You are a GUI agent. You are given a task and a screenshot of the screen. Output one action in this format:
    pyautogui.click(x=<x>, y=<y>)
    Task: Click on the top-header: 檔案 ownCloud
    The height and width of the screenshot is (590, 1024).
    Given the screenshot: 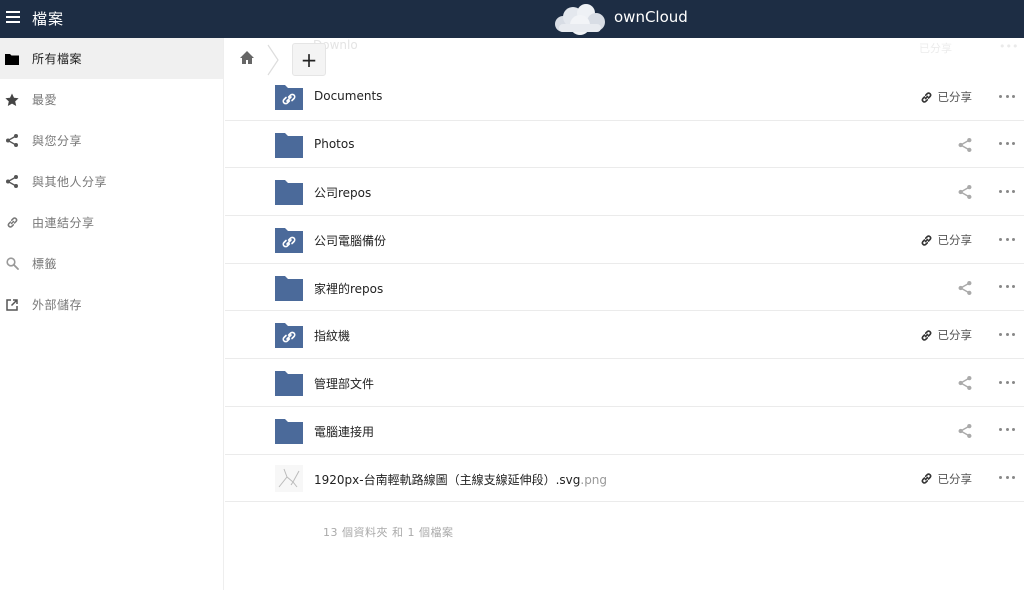 What is the action you would take?
    pyautogui.click(x=512, y=19)
    